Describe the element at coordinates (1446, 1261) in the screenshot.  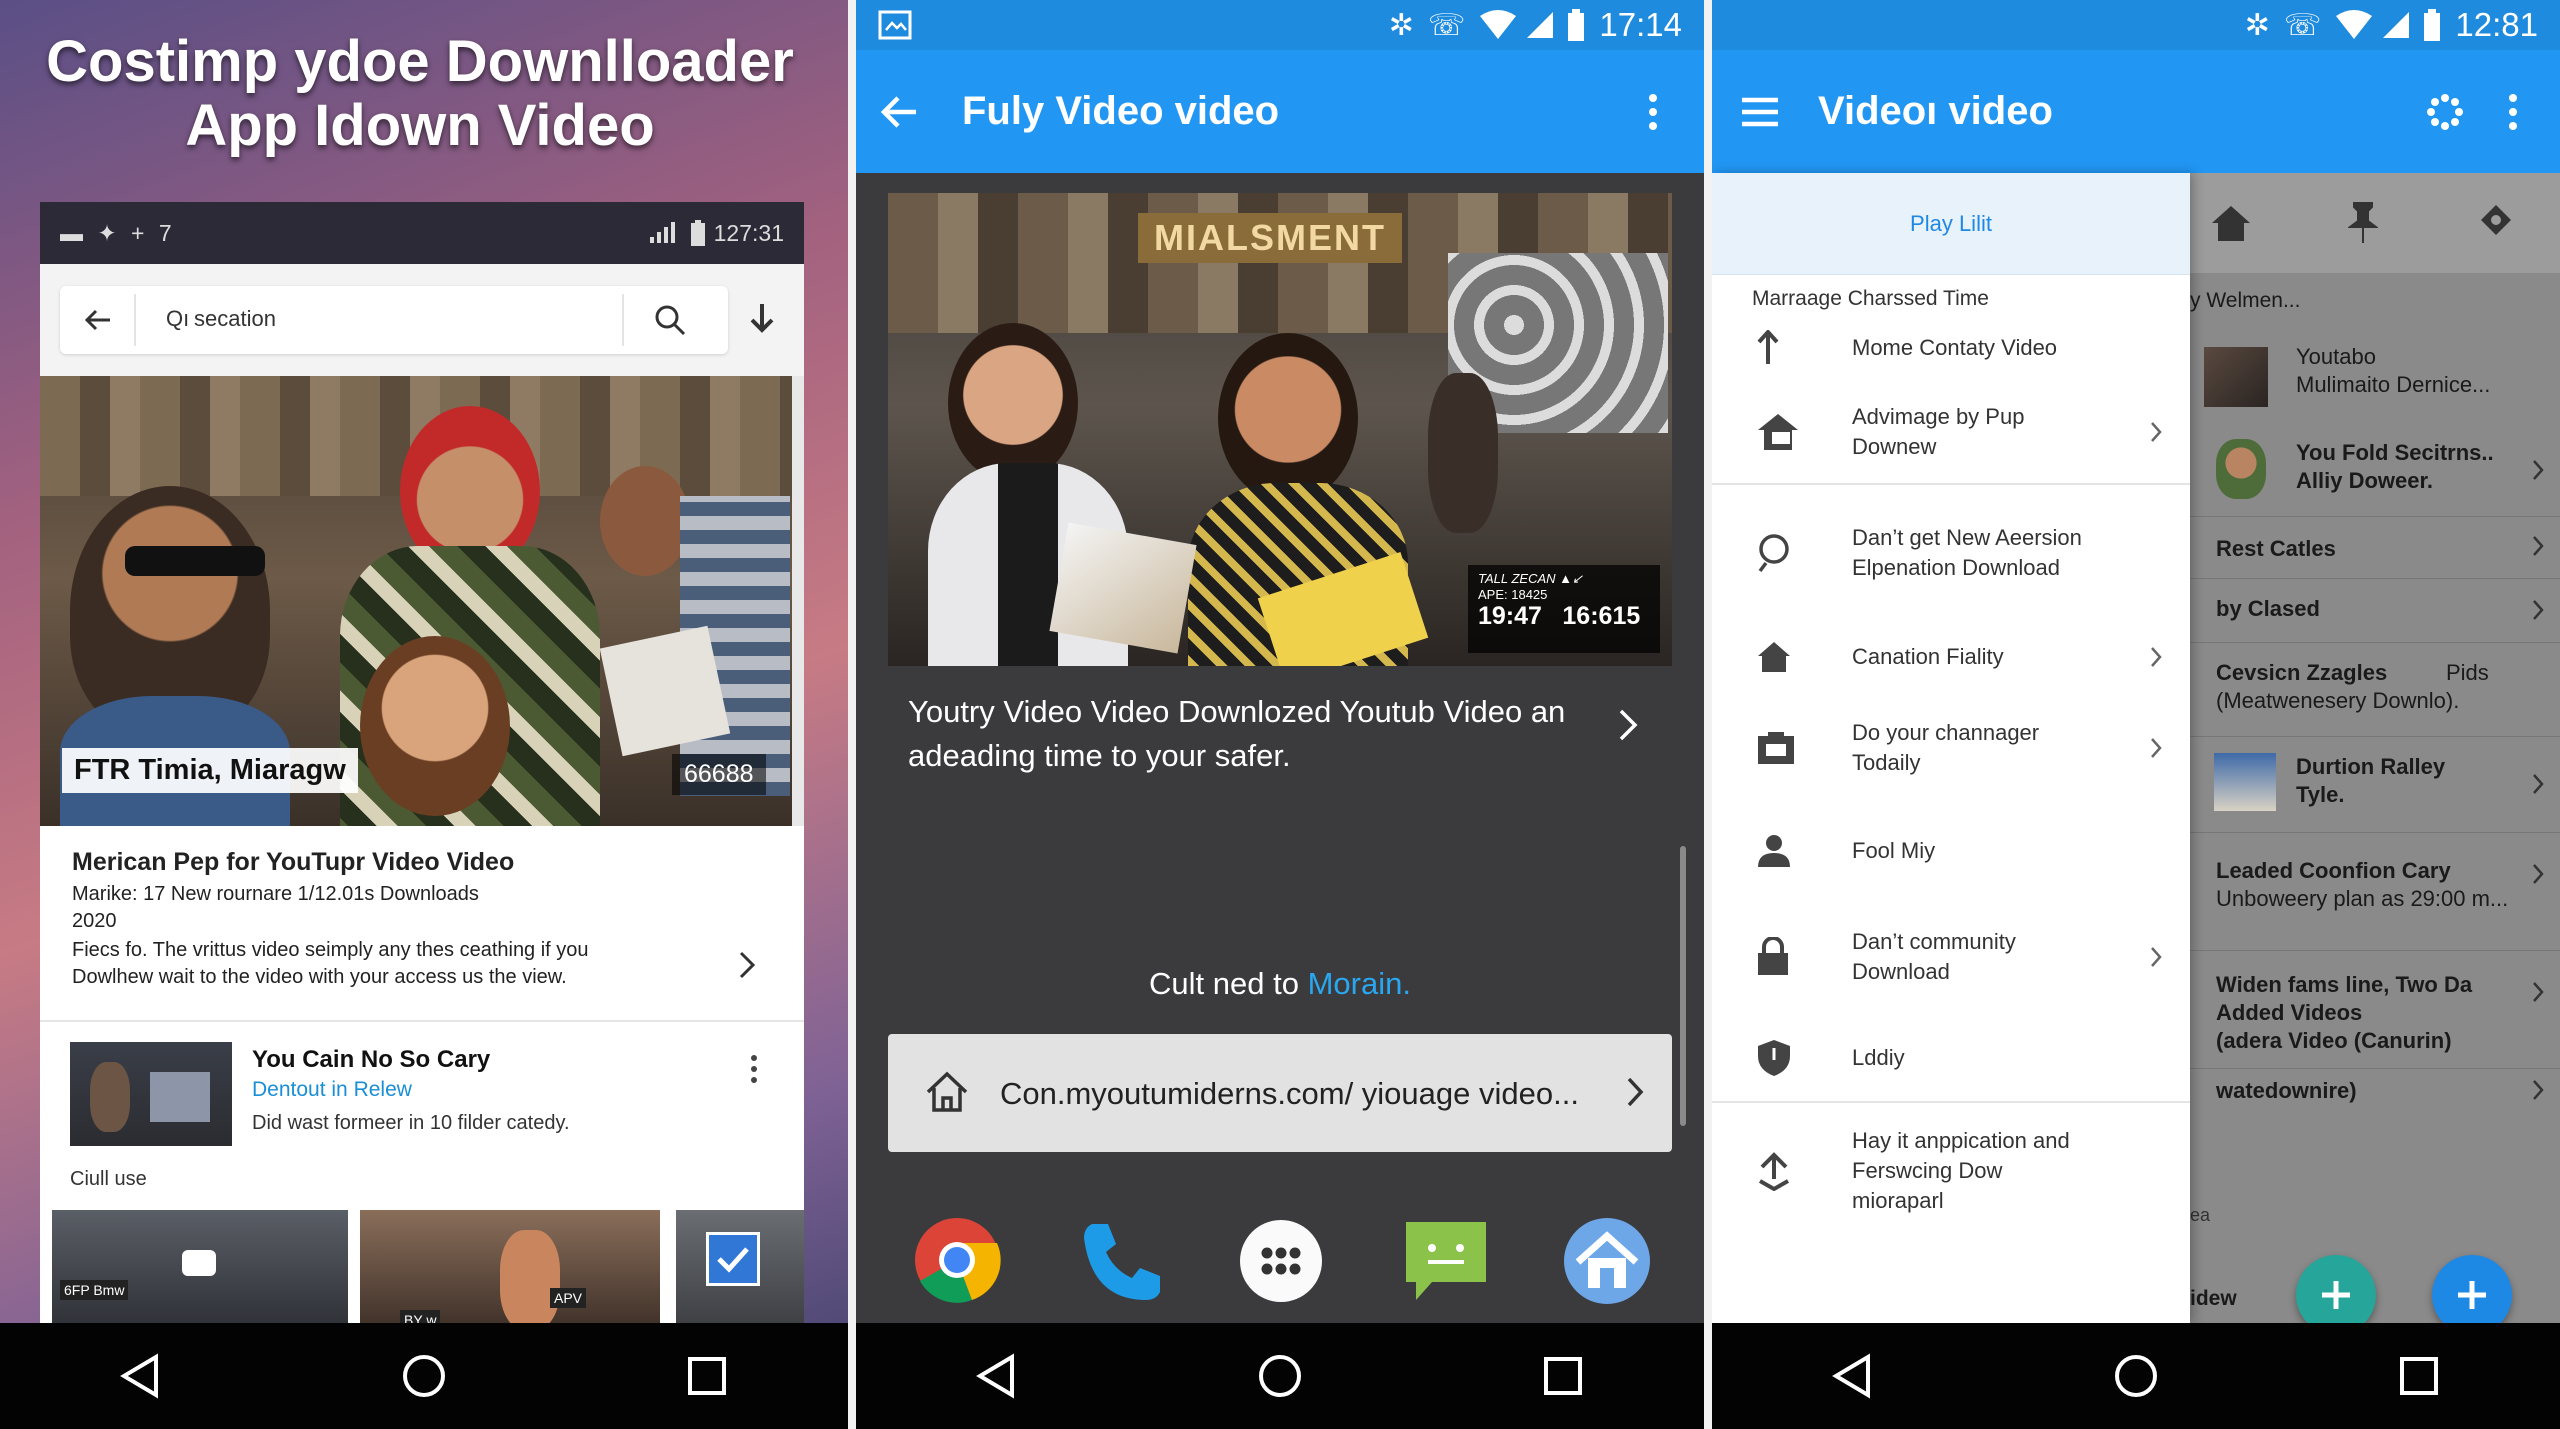
I see `messages-icon` at that location.